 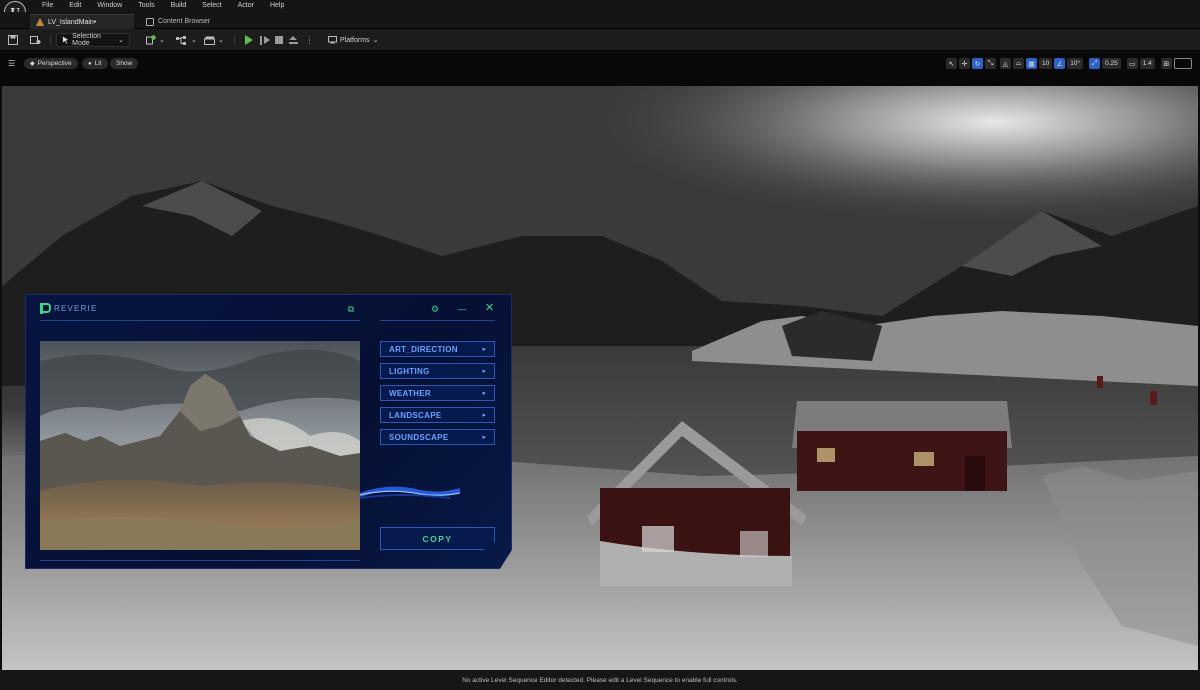 What do you see at coordinates (437, 349) in the screenshot?
I see `menu-item-art-direction: ART_DIRECTION ▸` at bounding box center [437, 349].